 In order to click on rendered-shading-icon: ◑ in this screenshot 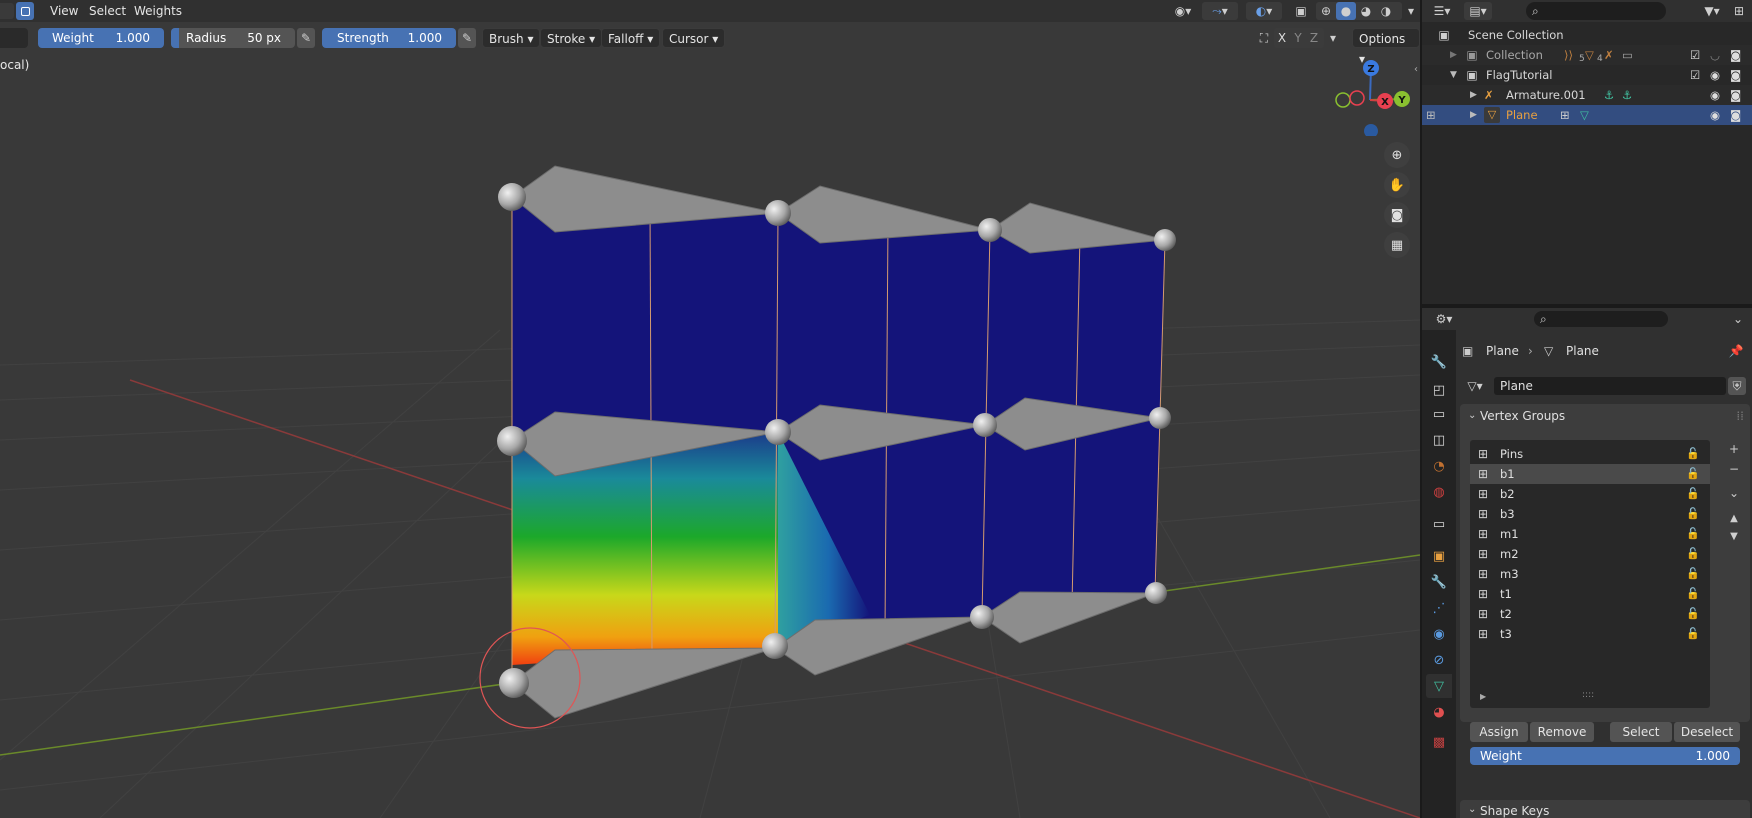, I will do `click(1386, 11)`.